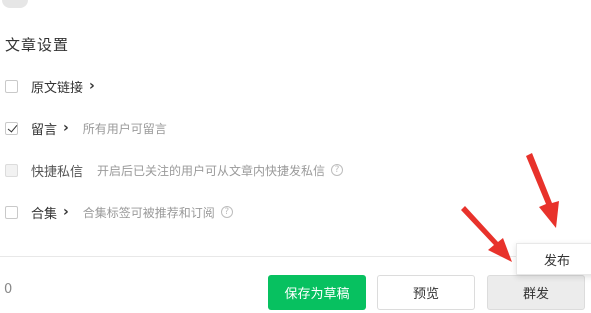  Describe the element at coordinates (11, 86) in the screenshot. I see `original-link-checkbox` at that location.